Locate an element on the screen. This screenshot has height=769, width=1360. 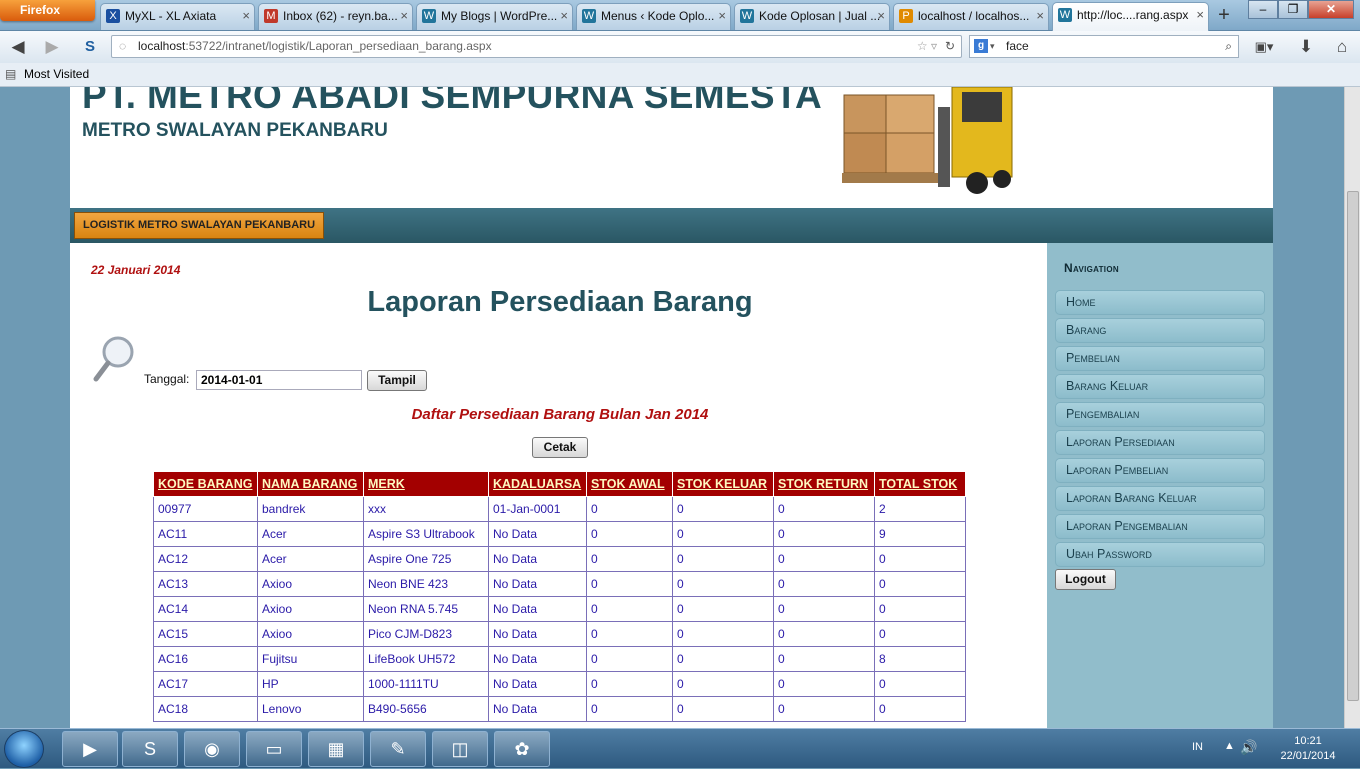
firefox-menu-button: Firefox is located at coordinates (47, 10).